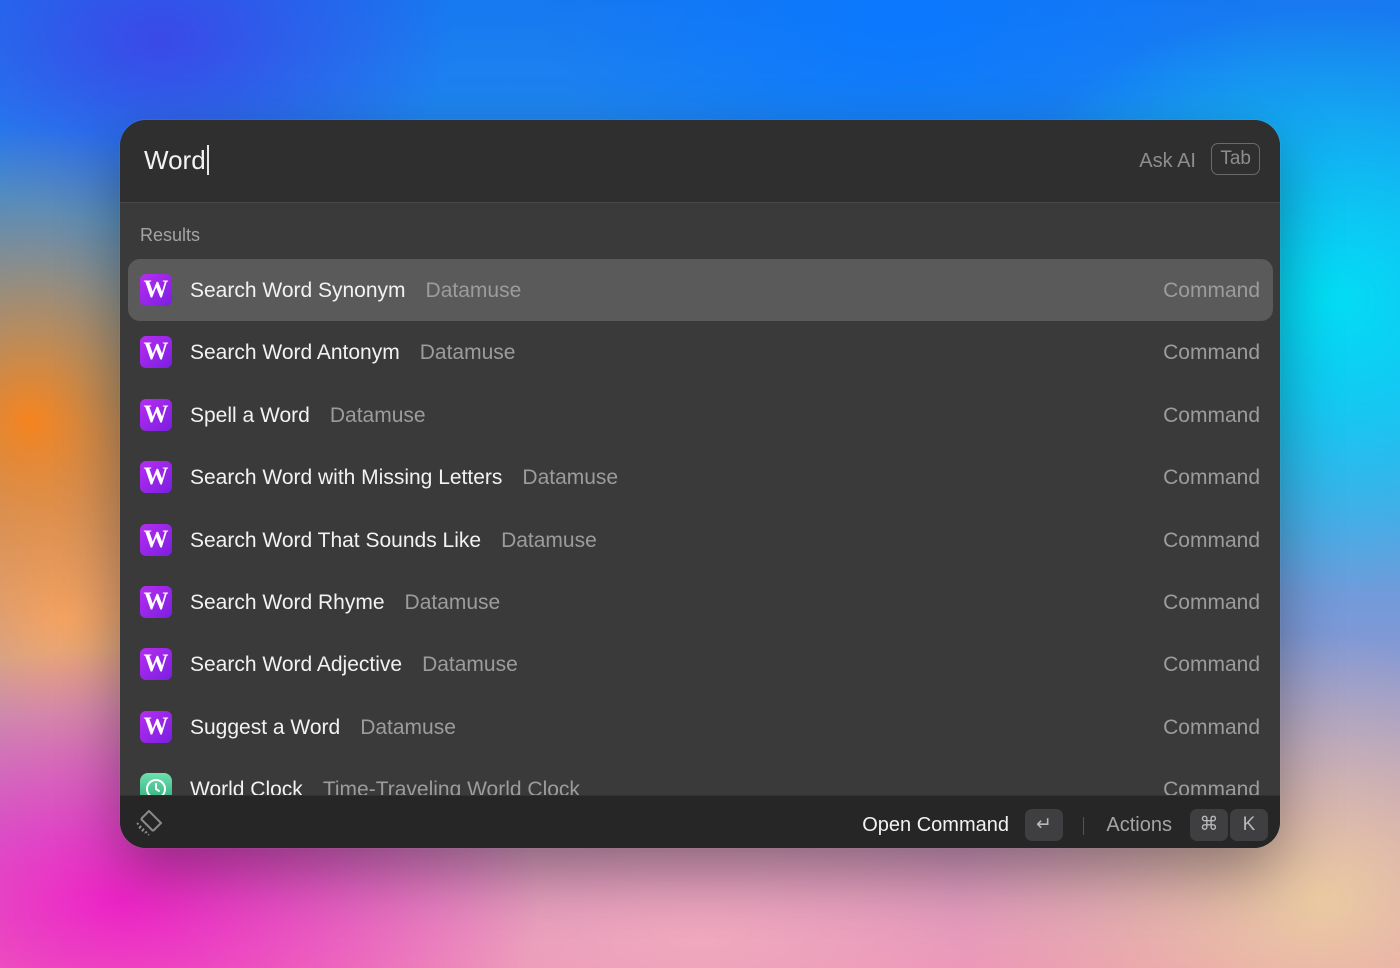  I want to click on list-item-text: Suggest a Word Datamuse, so click(323, 728).